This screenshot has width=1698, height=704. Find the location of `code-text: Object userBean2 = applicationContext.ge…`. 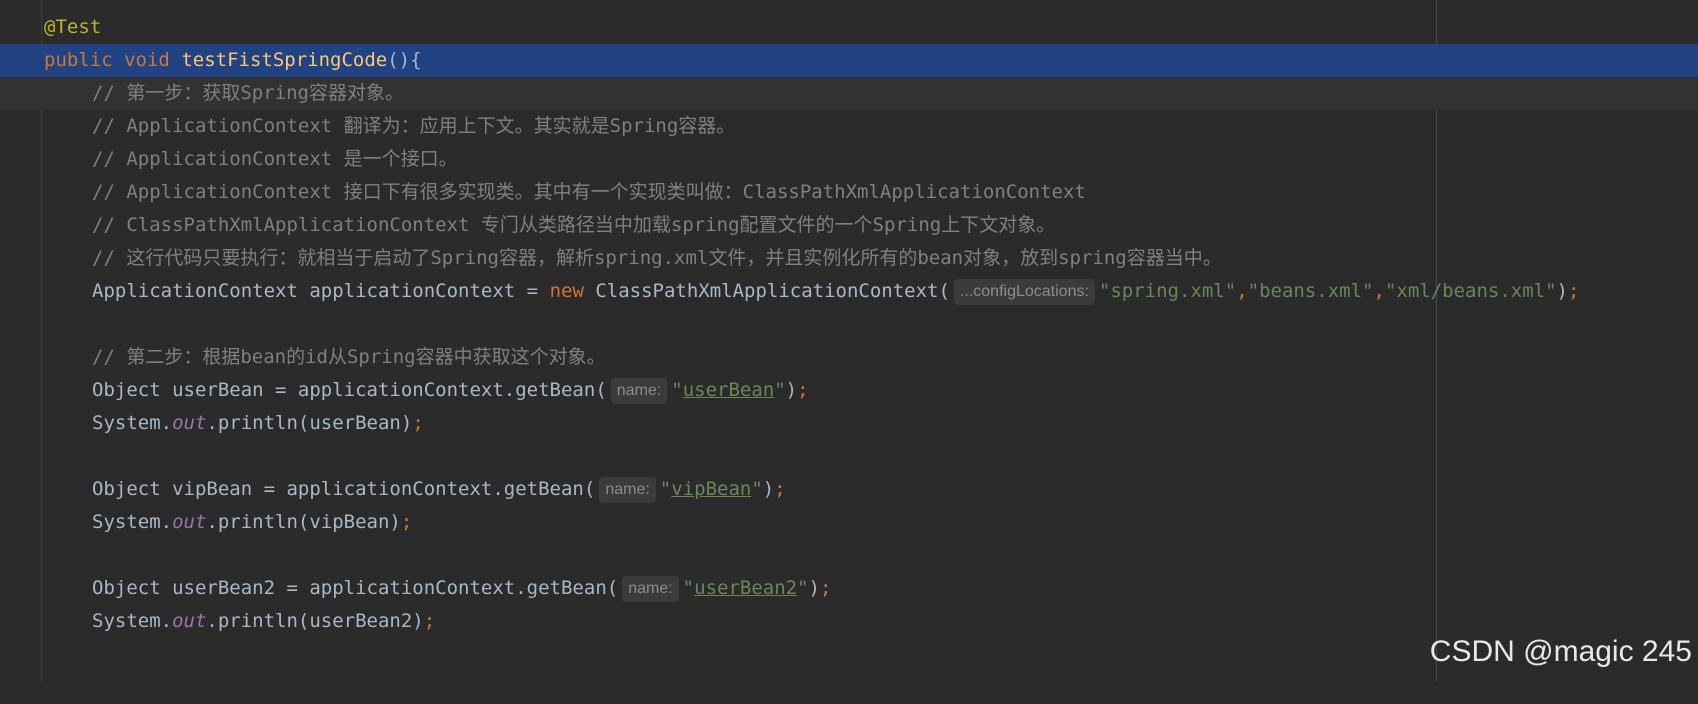

code-text: Object userBean2 = applicationContext.ge… is located at coordinates (355, 588).